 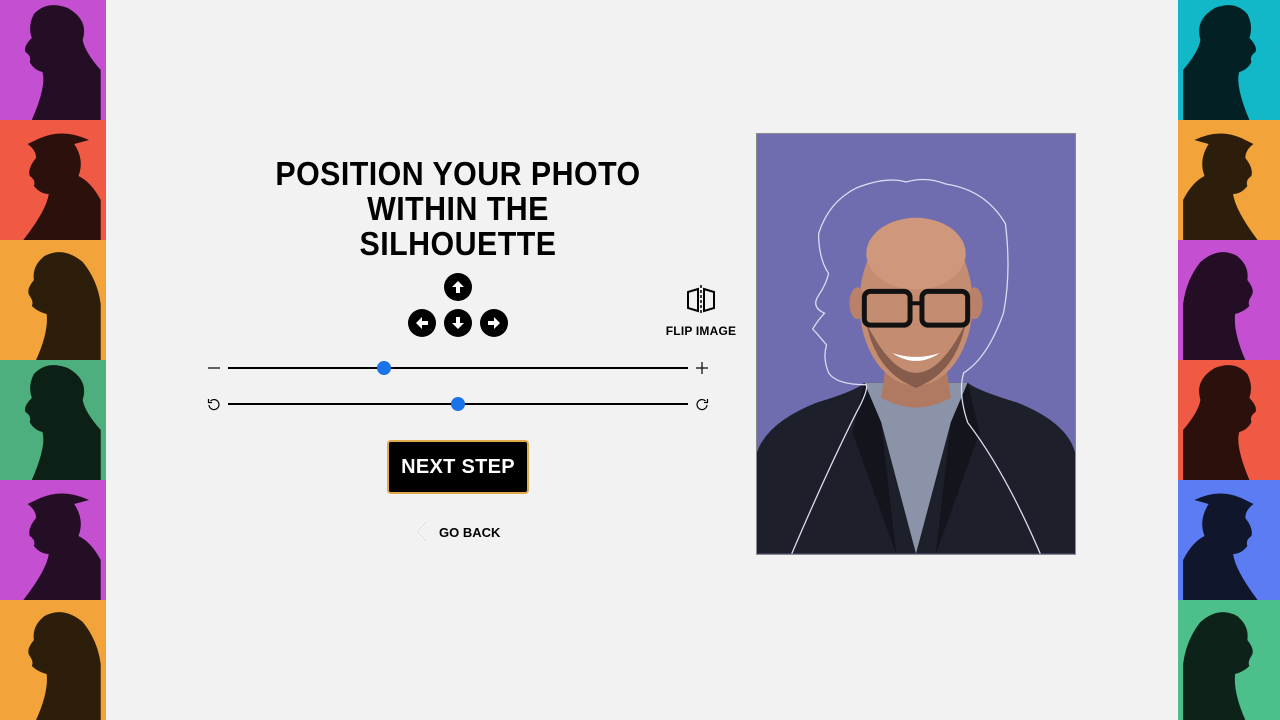 I want to click on move-down-button, so click(x=458, y=323).